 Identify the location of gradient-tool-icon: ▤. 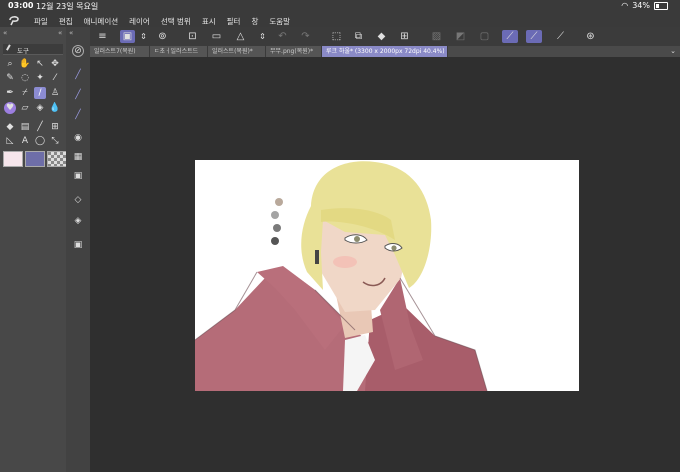
(25, 127).